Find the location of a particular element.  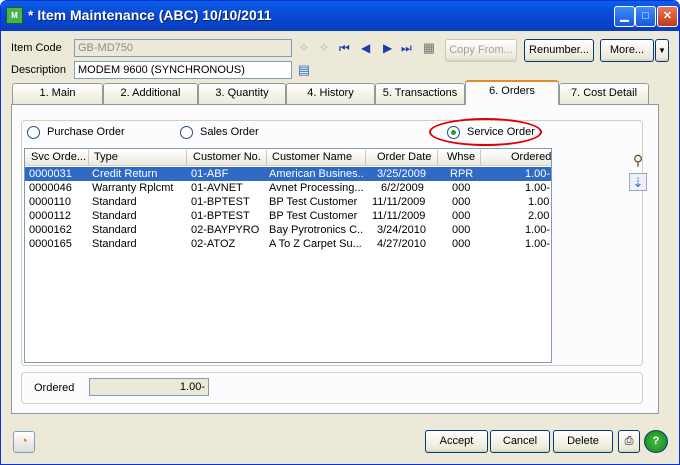

description-label: Description is located at coordinates (39, 70).